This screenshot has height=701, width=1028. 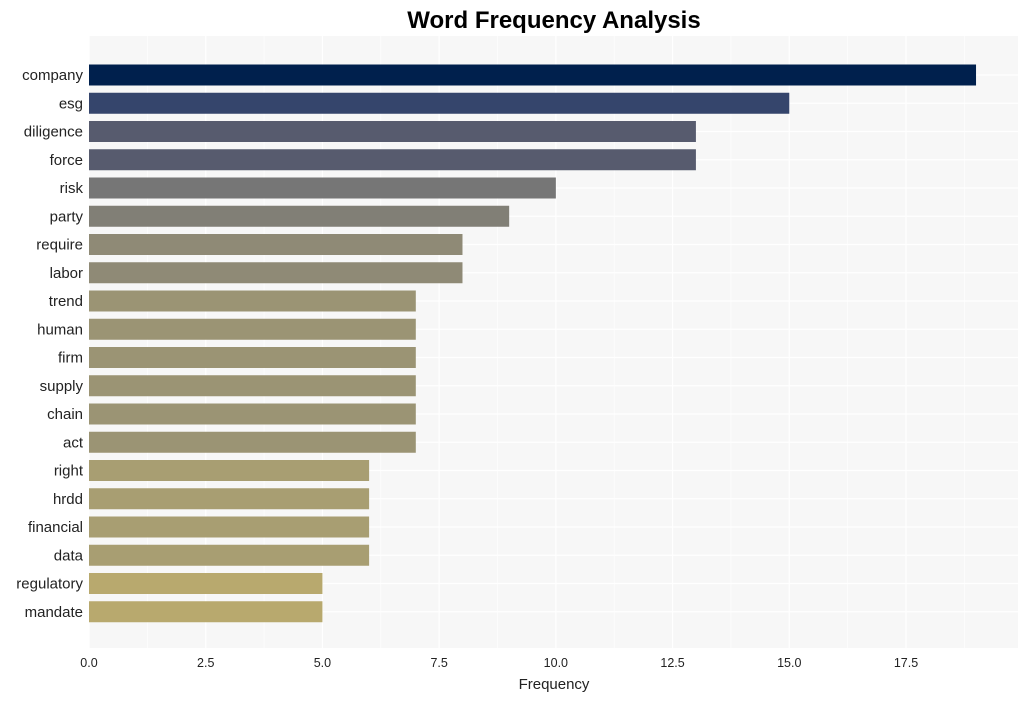 What do you see at coordinates (554, 684) in the screenshot?
I see `x-axis-label: Frequency` at bounding box center [554, 684].